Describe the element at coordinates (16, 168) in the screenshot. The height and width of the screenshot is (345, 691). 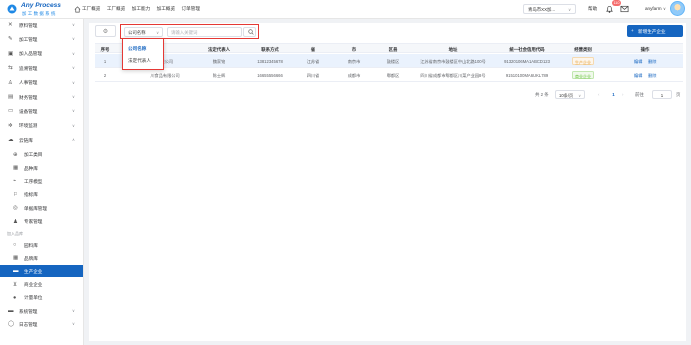
I see `variety-icon: ▦` at that location.